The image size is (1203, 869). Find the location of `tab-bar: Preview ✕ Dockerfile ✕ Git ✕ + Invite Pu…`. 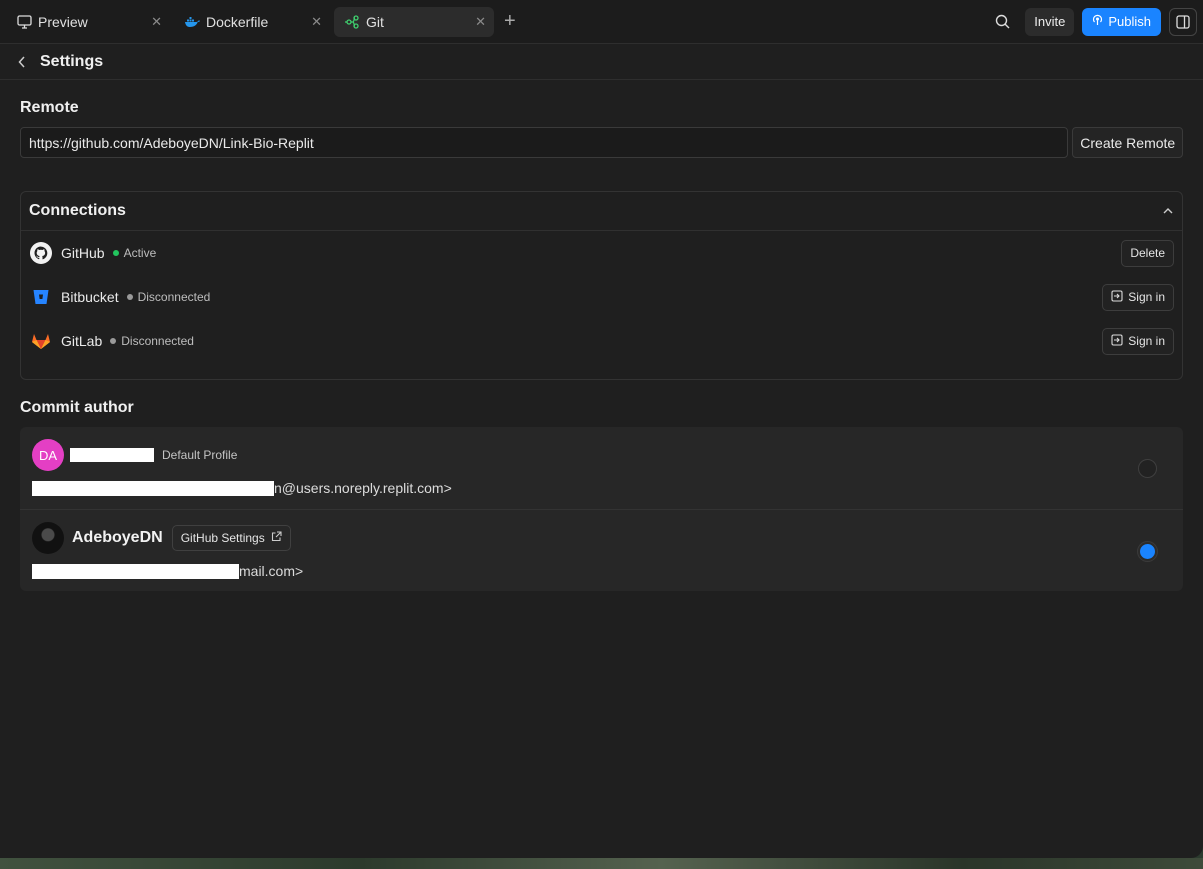

tab-bar: Preview ✕ Dockerfile ✕ Git ✕ + Invite Pu… is located at coordinates (601, 22).